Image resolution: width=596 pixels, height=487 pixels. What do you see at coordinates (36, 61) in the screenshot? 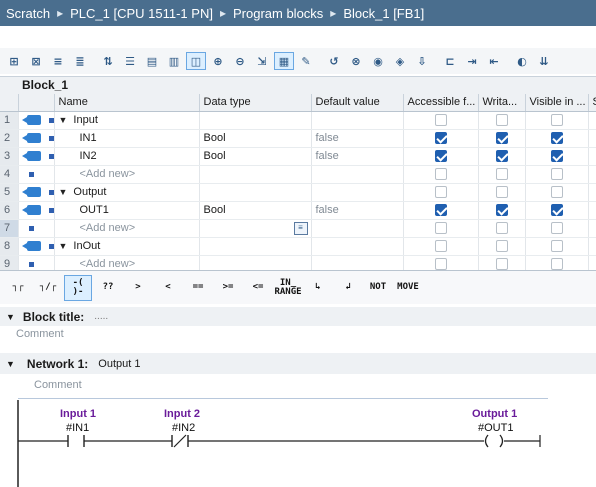
I see `network-delete-icon: ⊠` at bounding box center [36, 61].